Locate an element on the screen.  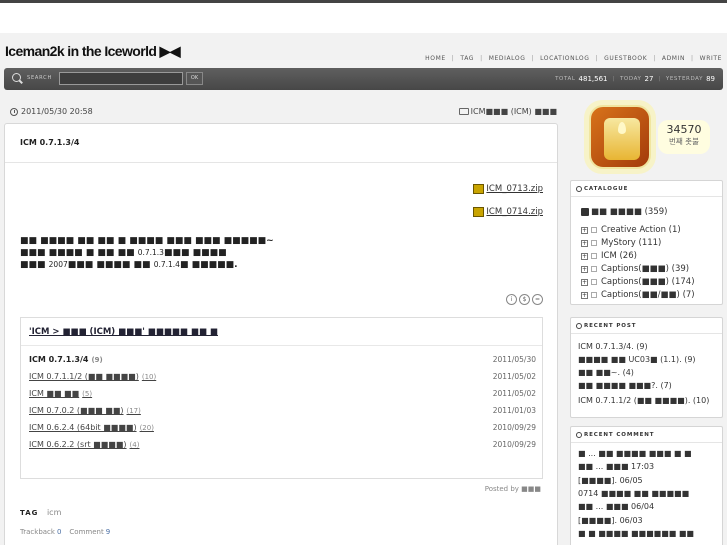
post-category-text: ICM■■■ (ICM) ■■■ is located at coordinates (514, 111).